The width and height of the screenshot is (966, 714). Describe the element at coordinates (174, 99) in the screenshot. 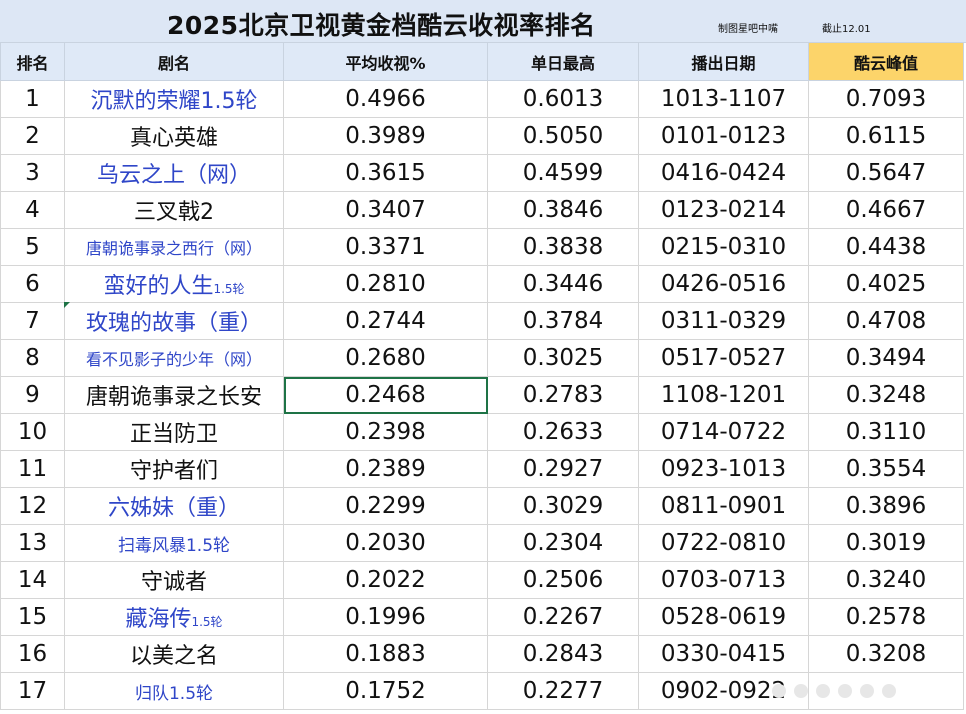

I see `title-cell: 沉默的荣耀1.5轮` at that location.